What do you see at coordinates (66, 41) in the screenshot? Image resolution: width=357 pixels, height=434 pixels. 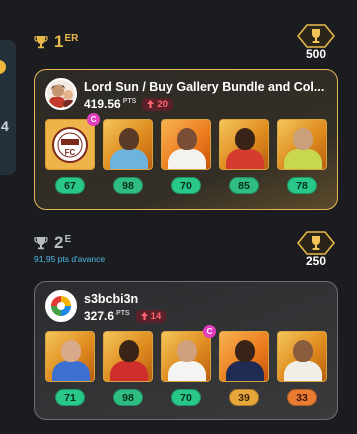 I see `rank-number: 1ER` at bounding box center [66, 41].